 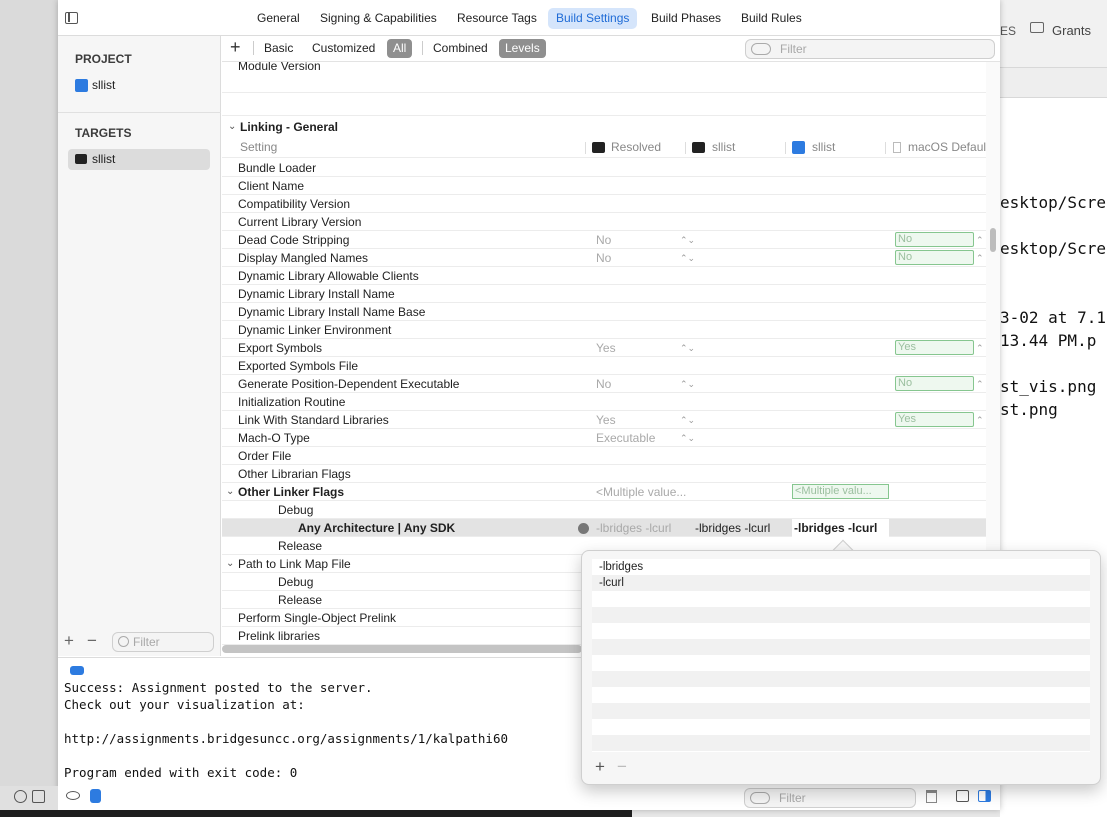 What do you see at coordinates (830, 798) in the screenshot?
I see `console-filter-input: Filter` at bounding box center [830, 798].